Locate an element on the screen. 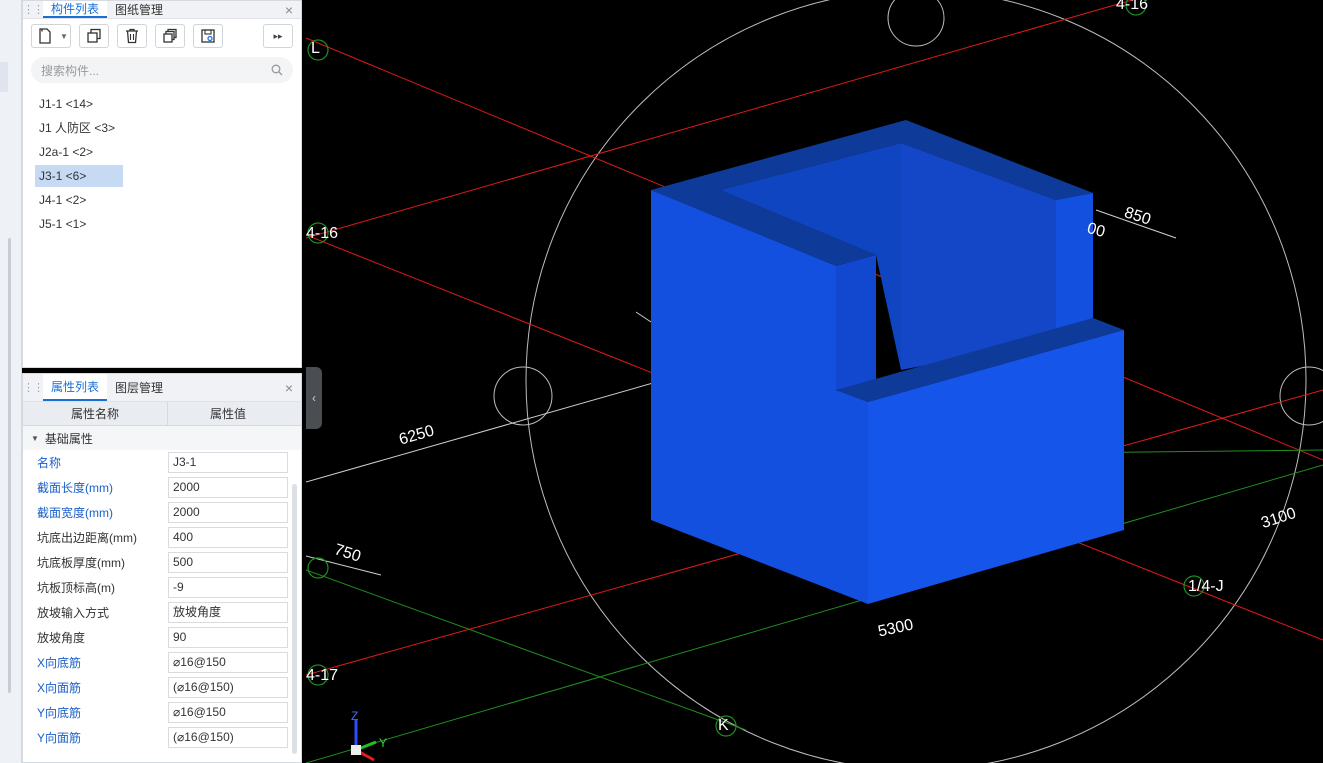 The width and height of the screenshot is (1323, 763). panel-collapse-handle: ‹ is located at coordinates (314, 398).